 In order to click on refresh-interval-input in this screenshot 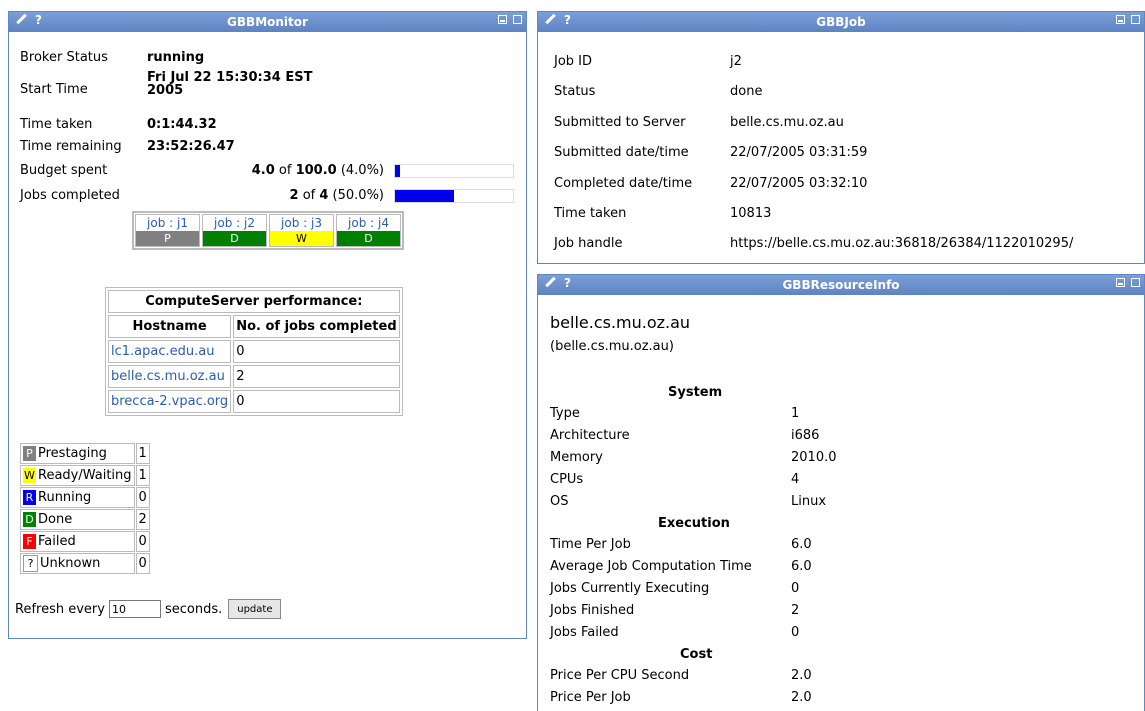, I will do `click(134, 609)`.